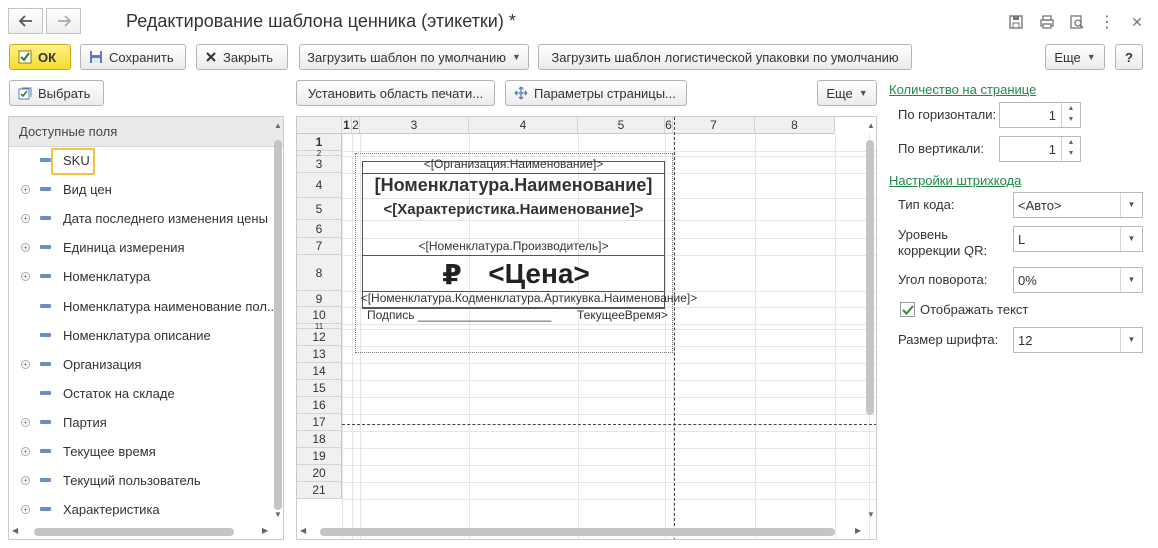  What do you see at coordinates (140, 189) in the screenshot?
I see `field-item: + Вид цен` at bounding box center [140, 189].